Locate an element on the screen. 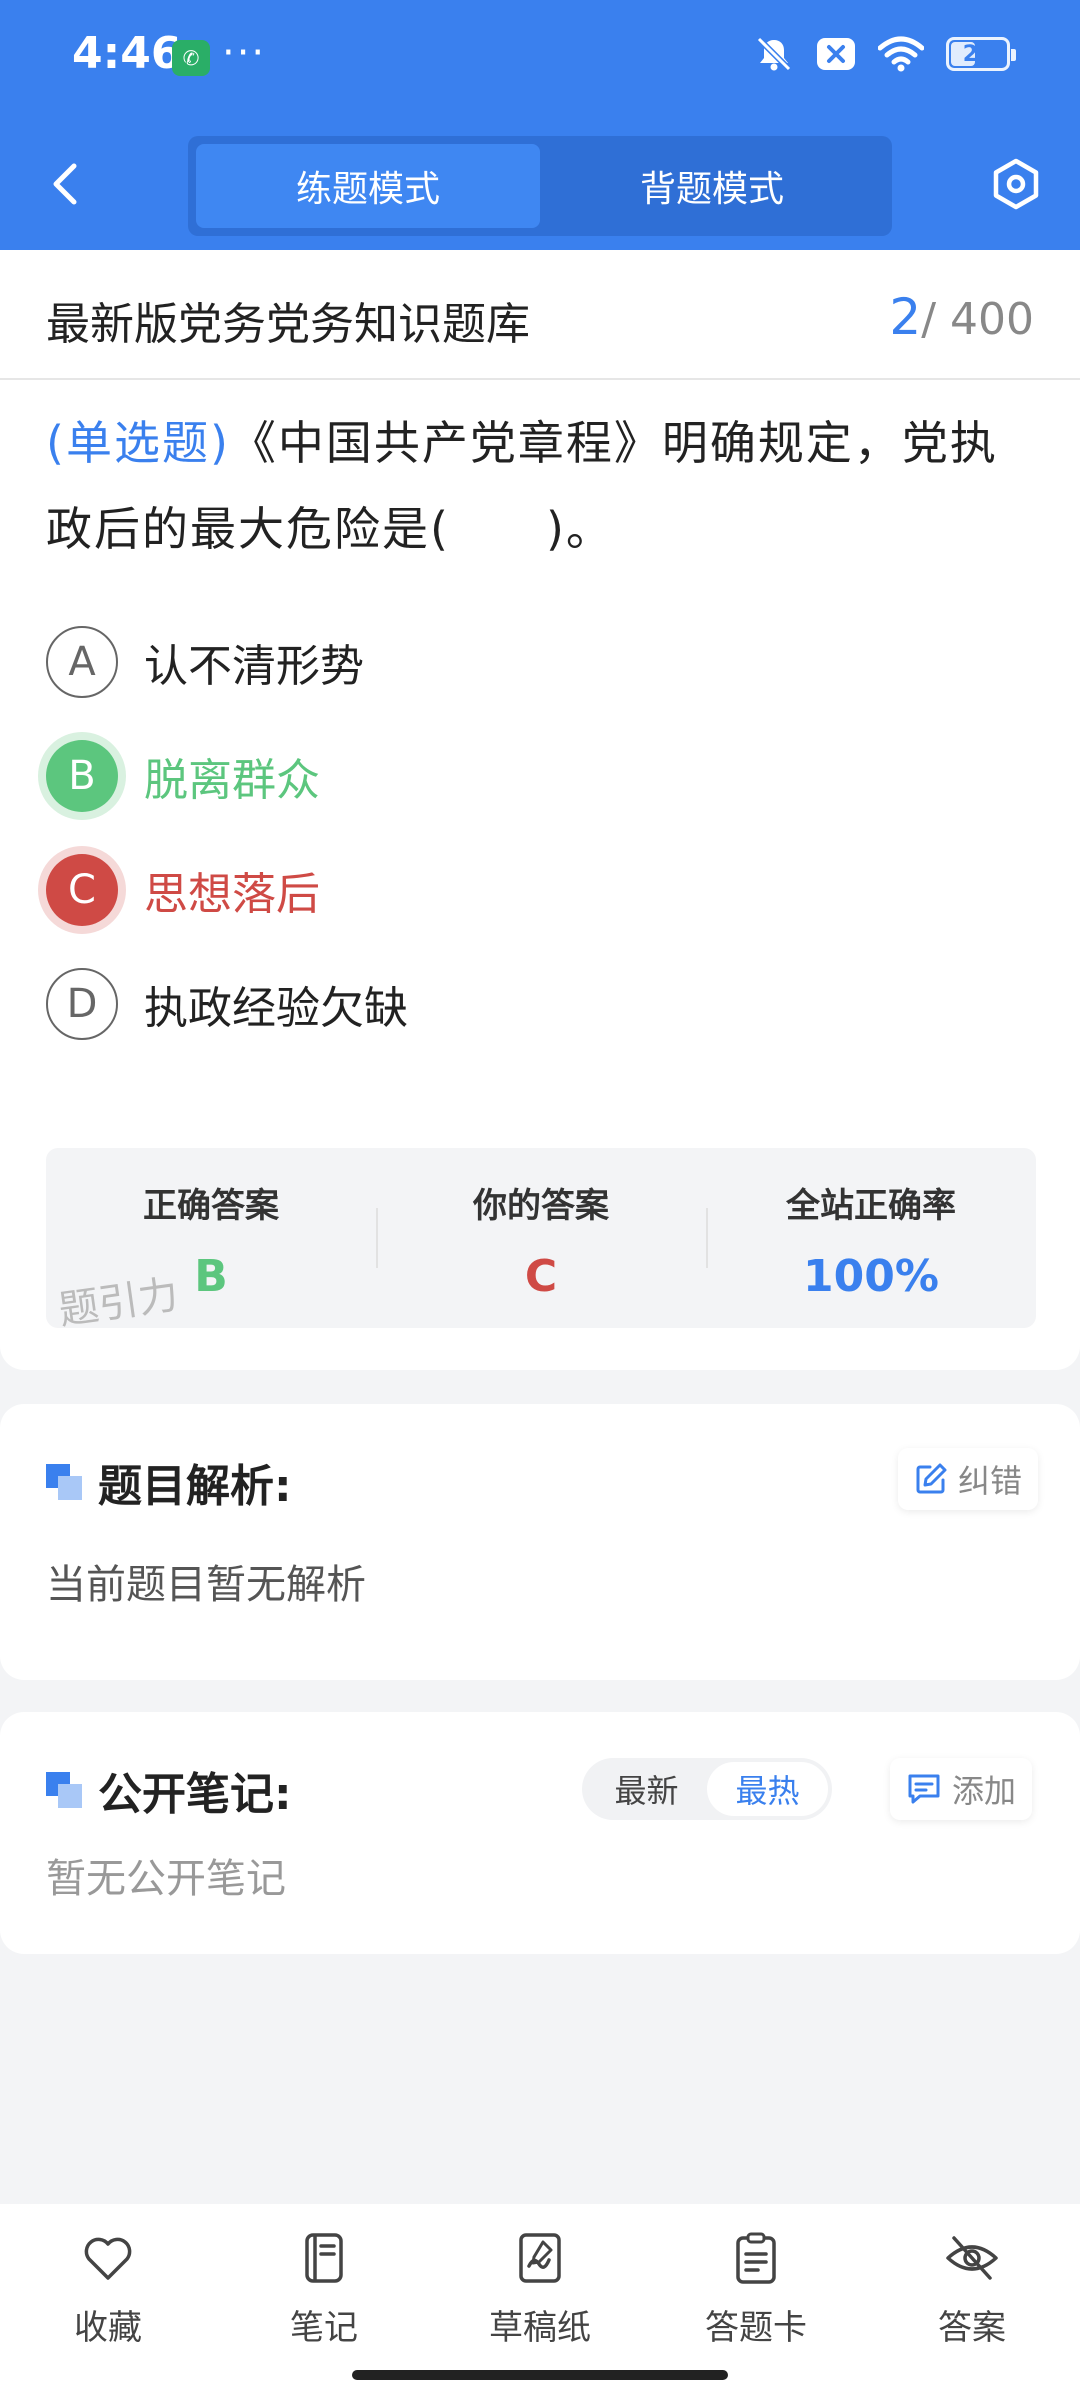  battery-icon: 21 is located at coordinates (981, 54).